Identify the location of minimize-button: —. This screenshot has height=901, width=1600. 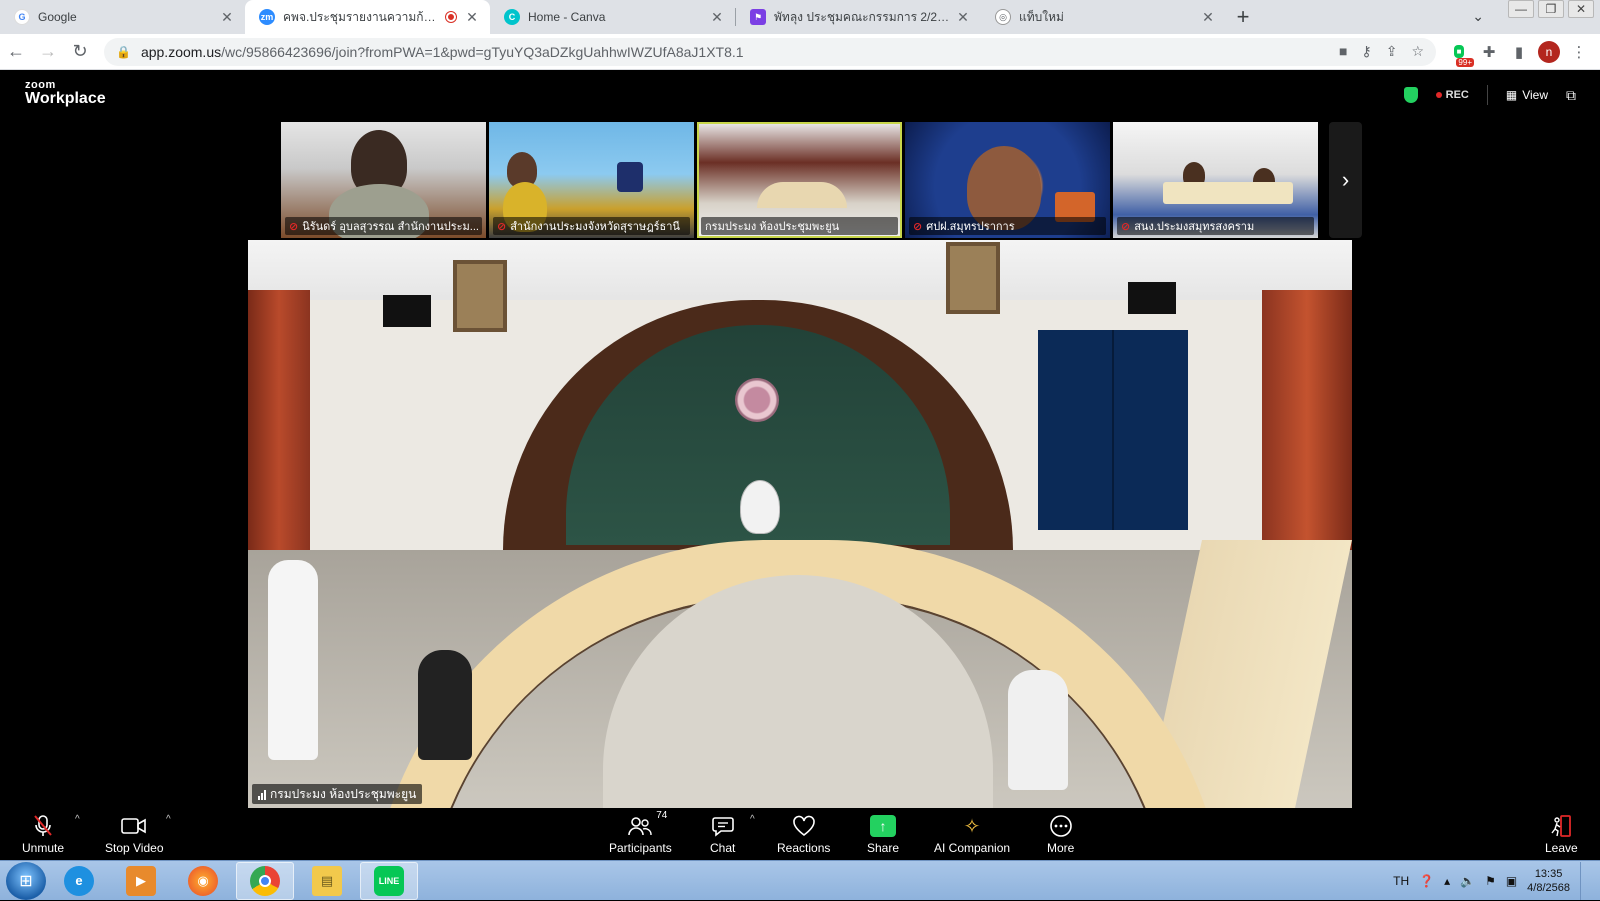
(1521, 9).